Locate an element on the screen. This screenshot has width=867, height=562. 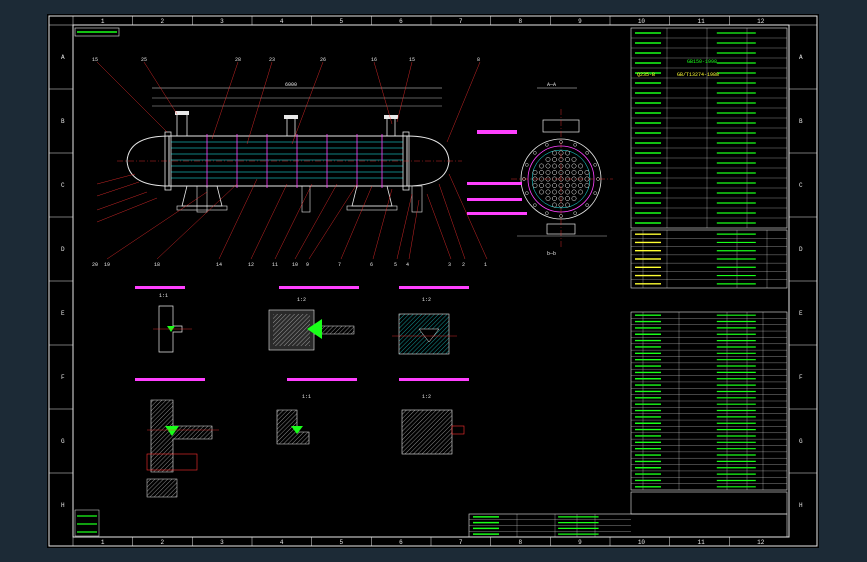
balloon-label: 19 is located at coordinates (107, 265).